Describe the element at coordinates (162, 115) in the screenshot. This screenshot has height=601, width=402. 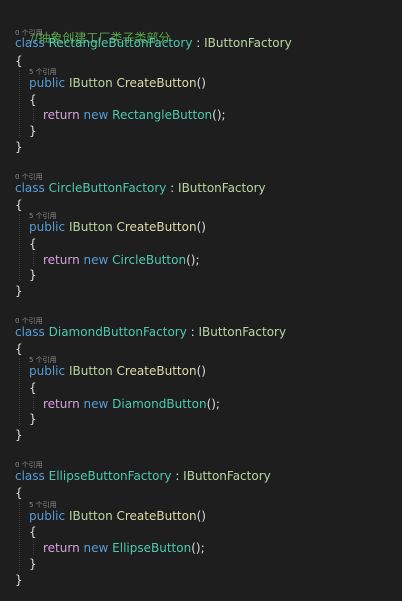
I see `product-class-name: RectangleButton` at that location.